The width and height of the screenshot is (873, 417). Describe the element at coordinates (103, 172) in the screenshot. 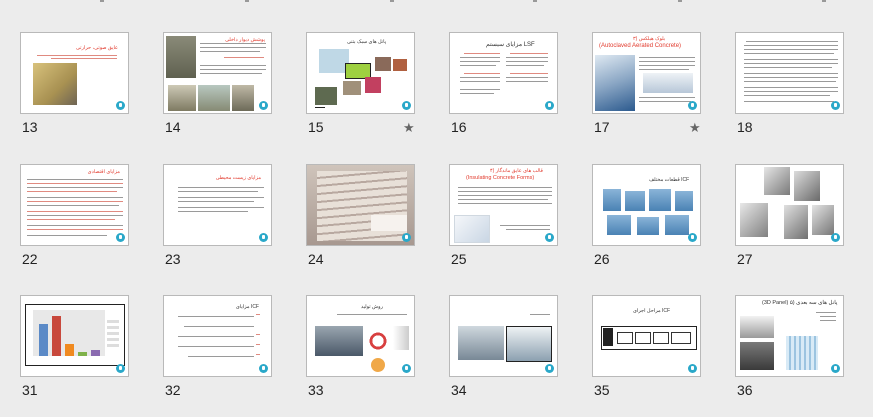

I see `slide-title: مزایای اقتصادی` at that location.